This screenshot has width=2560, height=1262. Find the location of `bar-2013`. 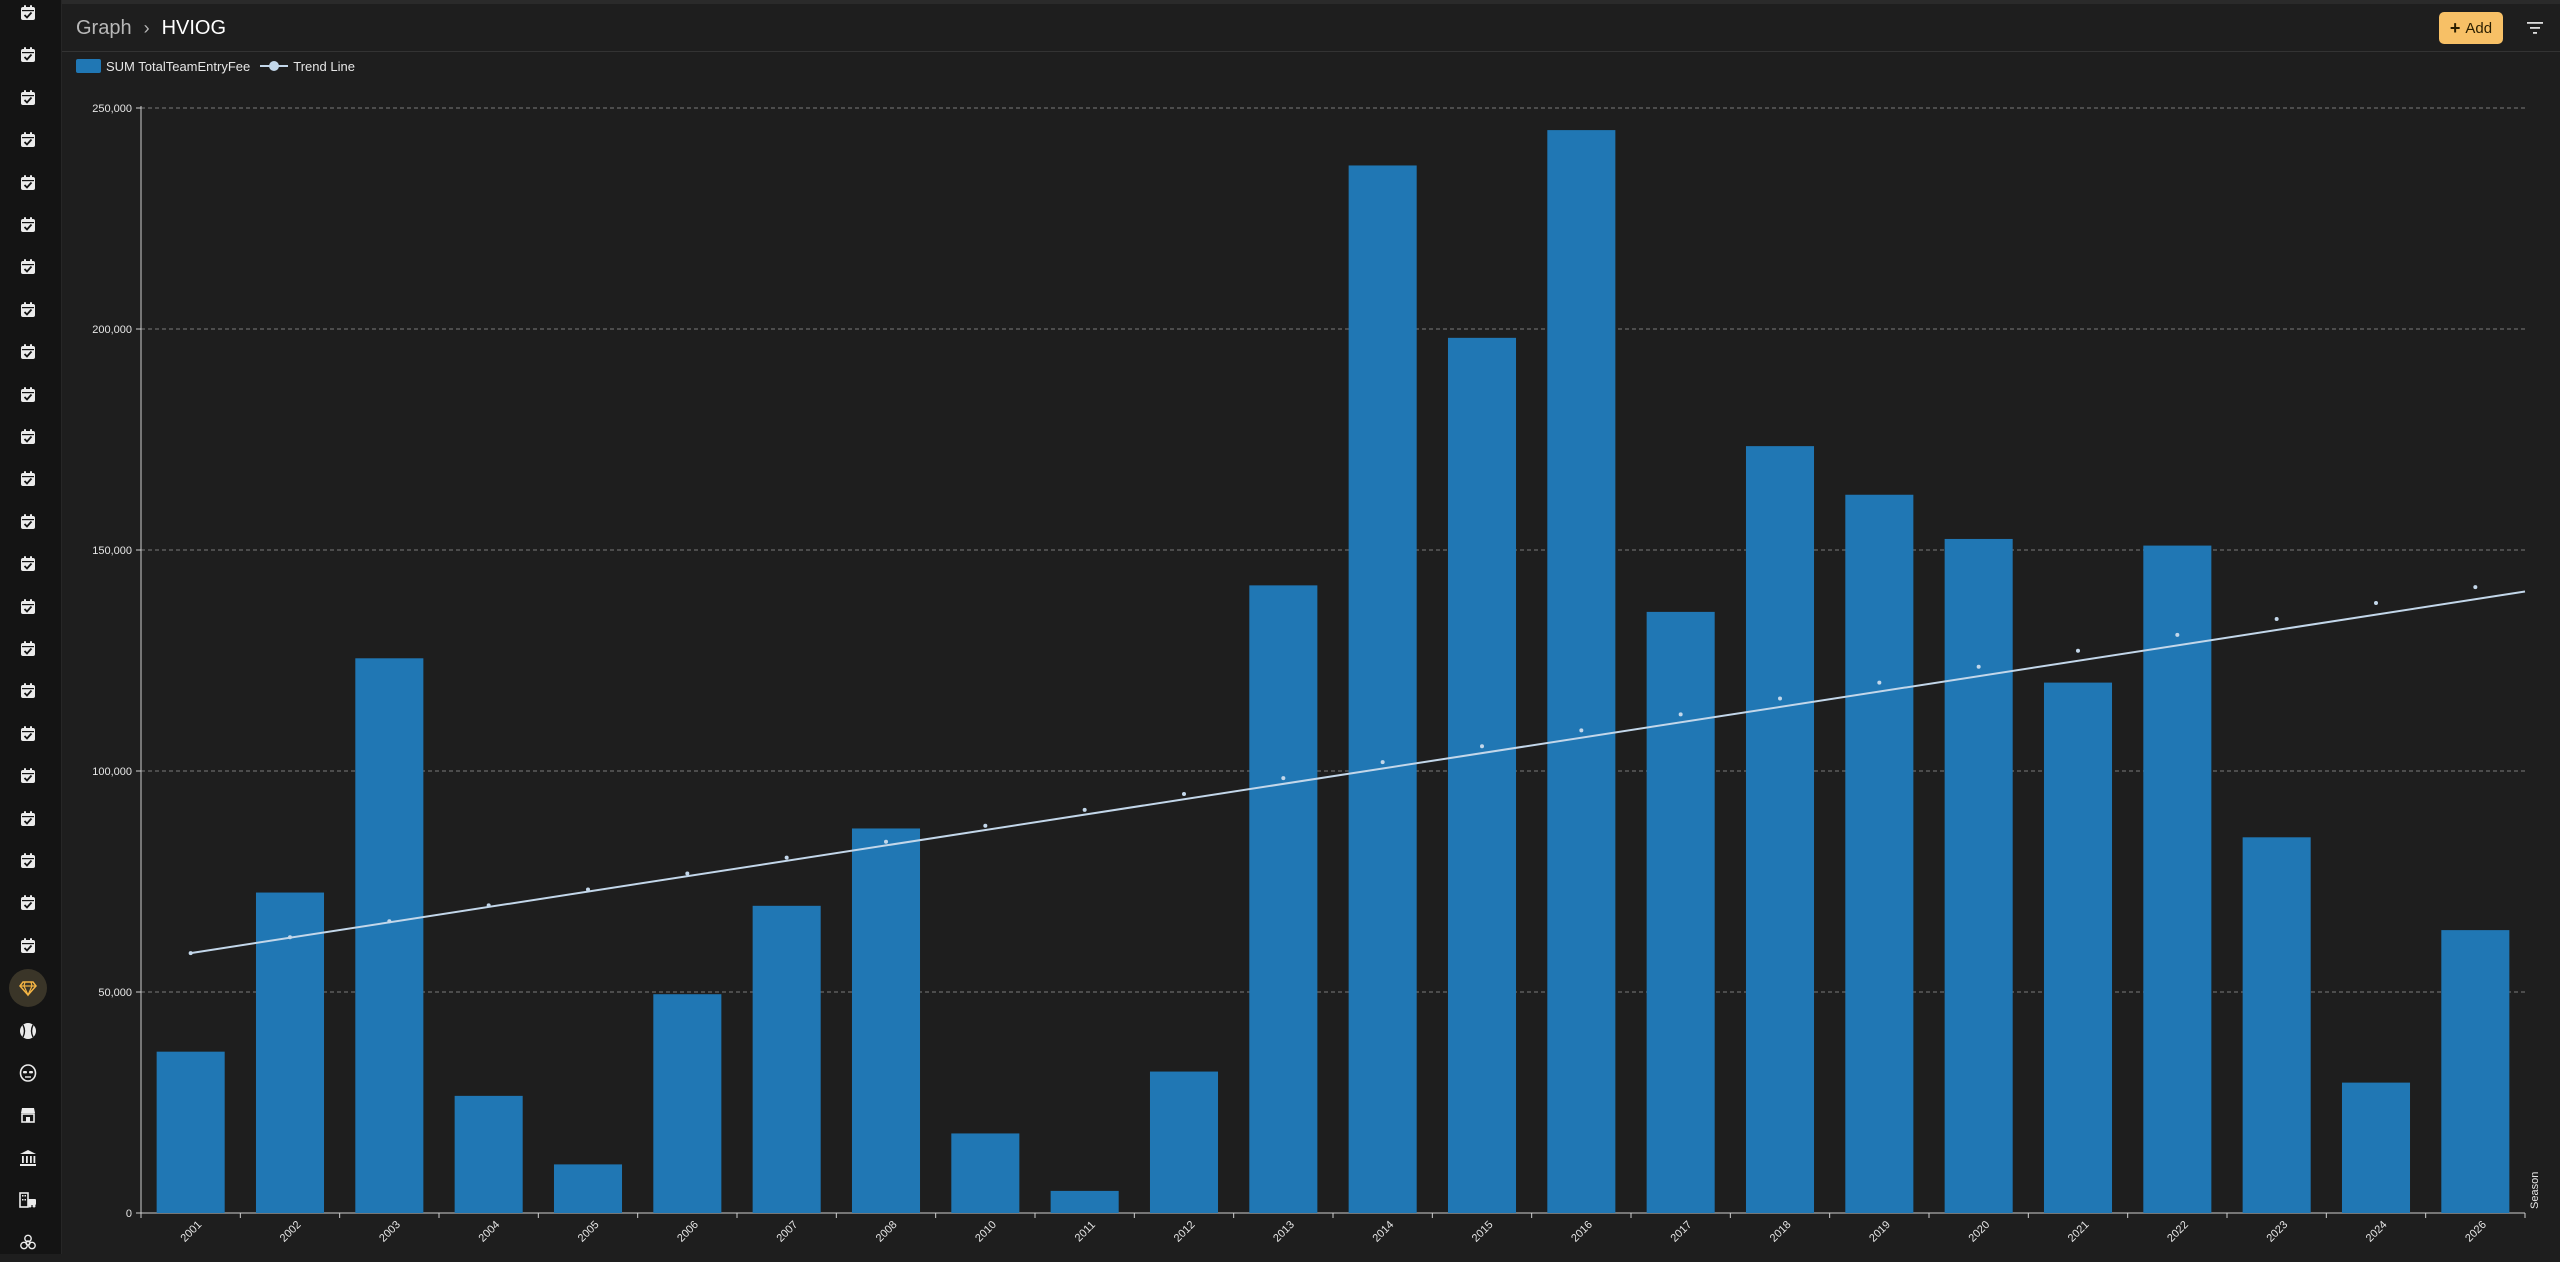

bar-2013 is located at coordinates (1283, 899).